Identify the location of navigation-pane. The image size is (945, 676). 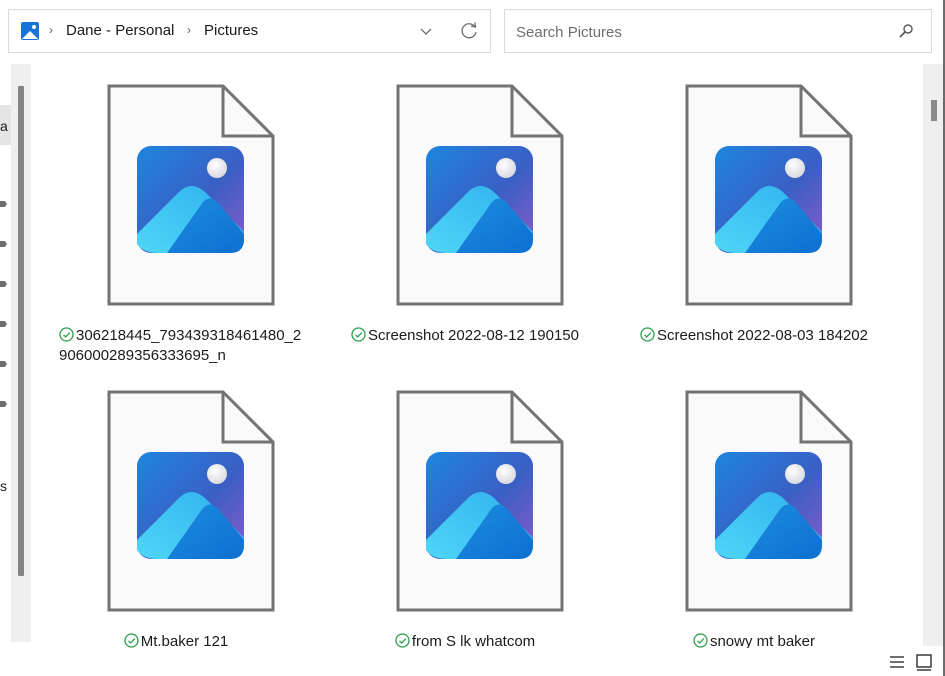
(5, 358).